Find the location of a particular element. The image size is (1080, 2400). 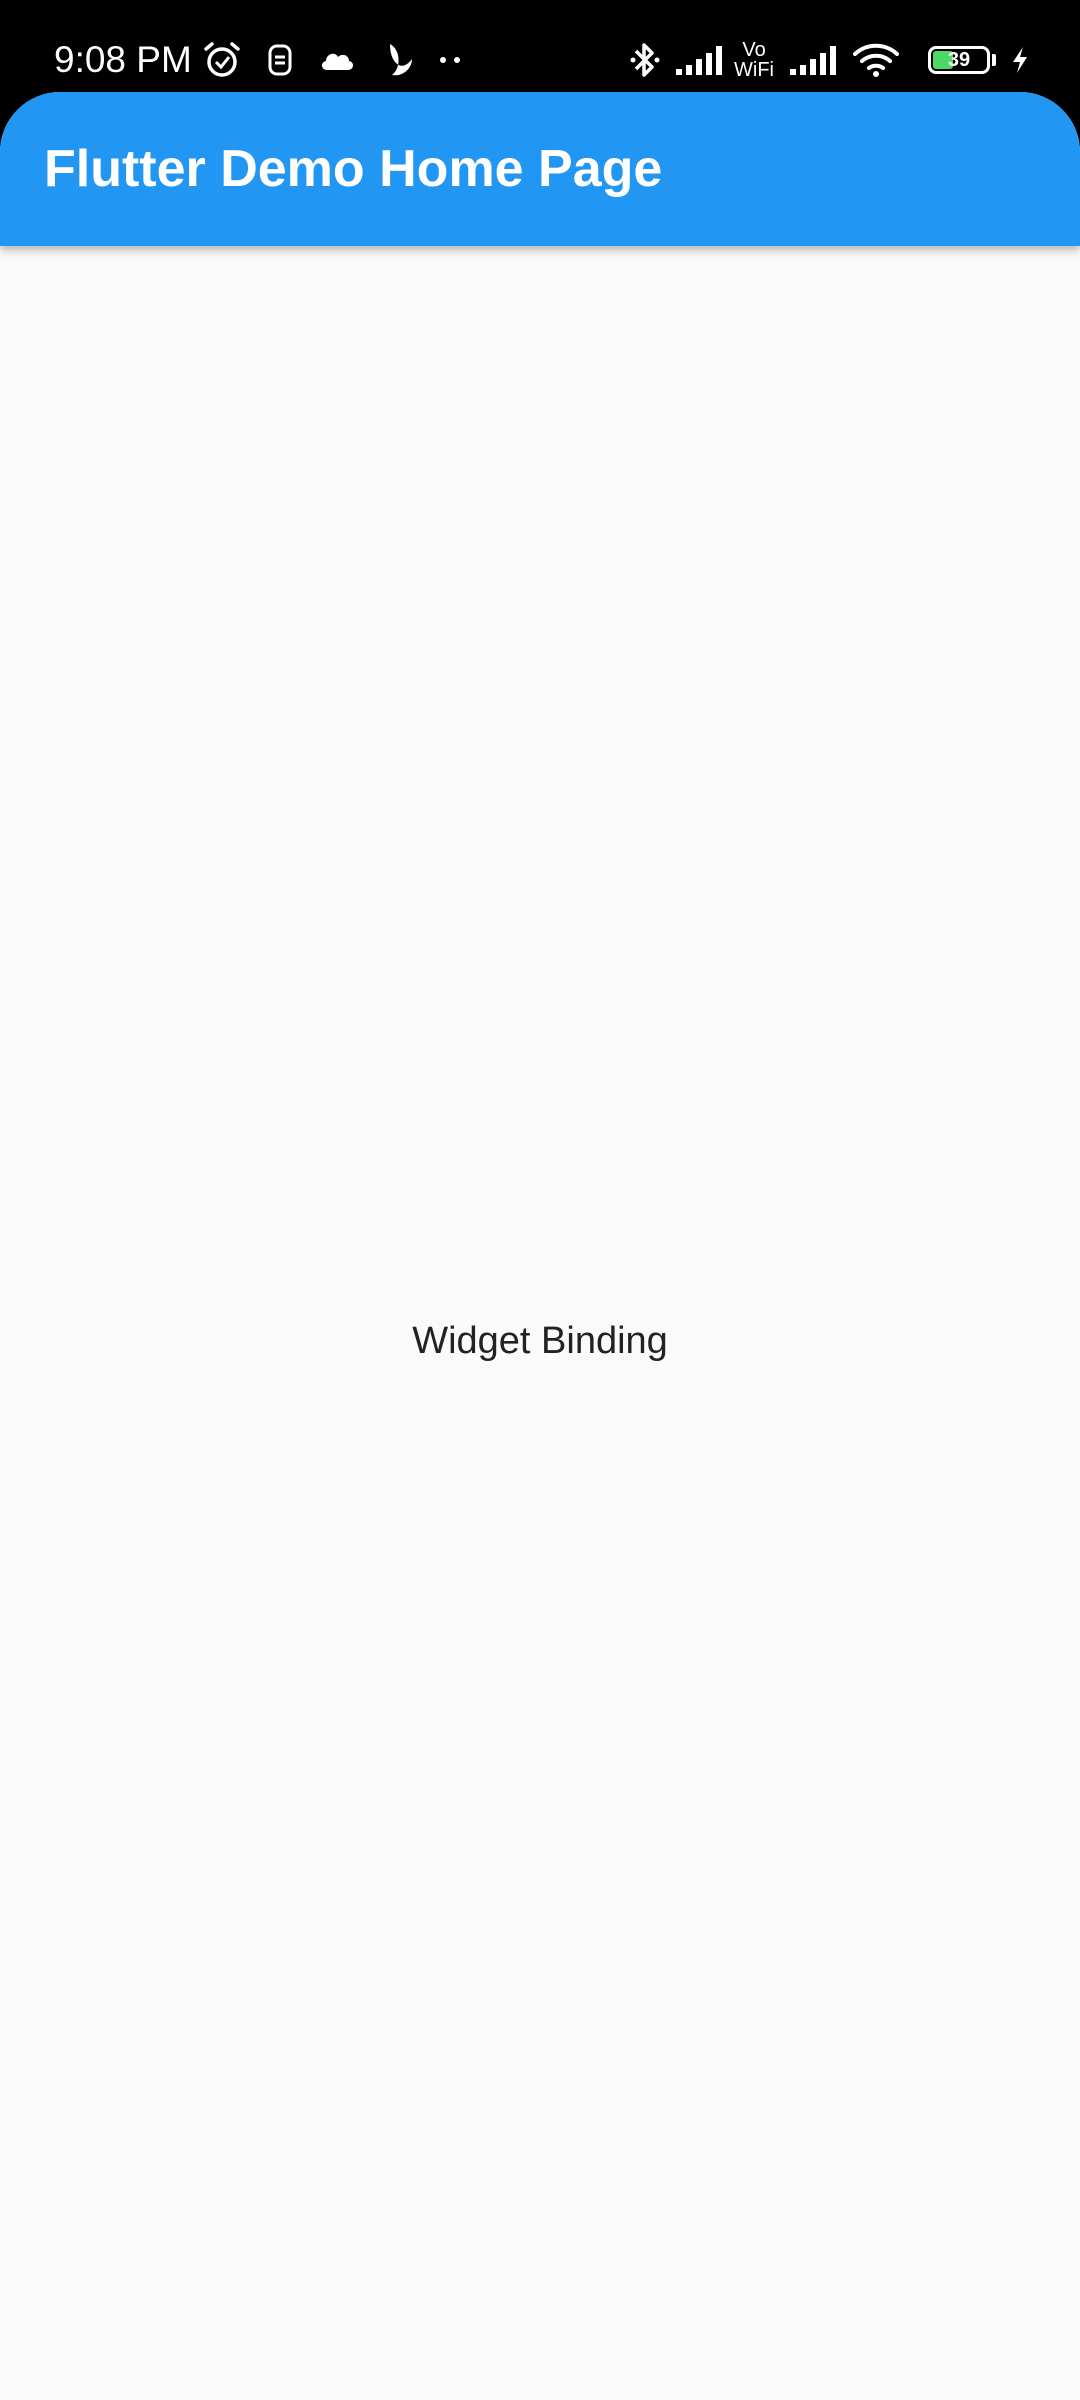

battery-icon: 39 is located at coordinates (953, 60).